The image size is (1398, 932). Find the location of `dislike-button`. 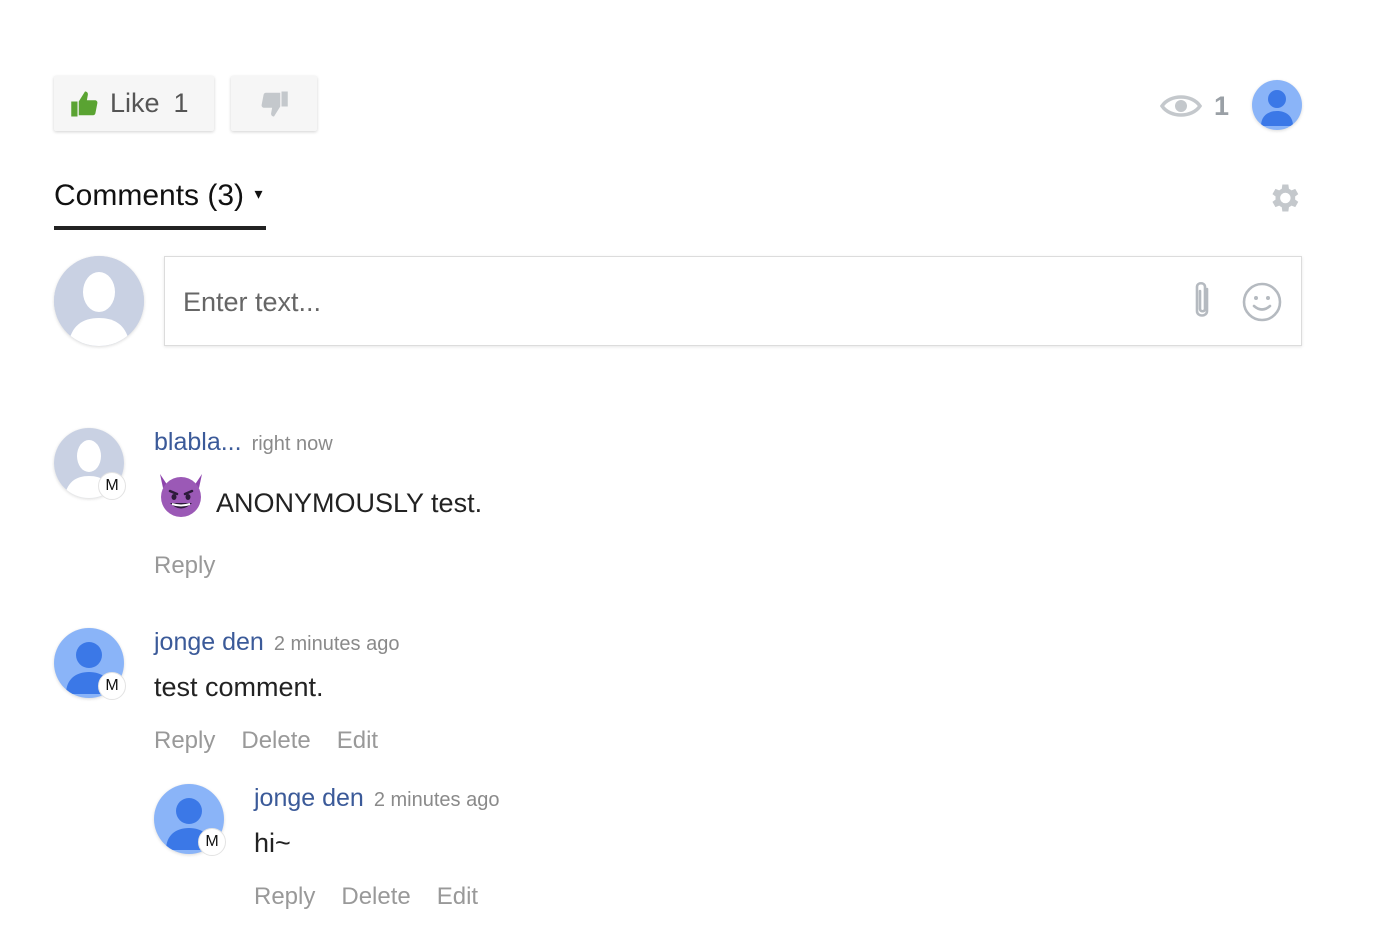

dislike-button is located at coordinates (274, 103).